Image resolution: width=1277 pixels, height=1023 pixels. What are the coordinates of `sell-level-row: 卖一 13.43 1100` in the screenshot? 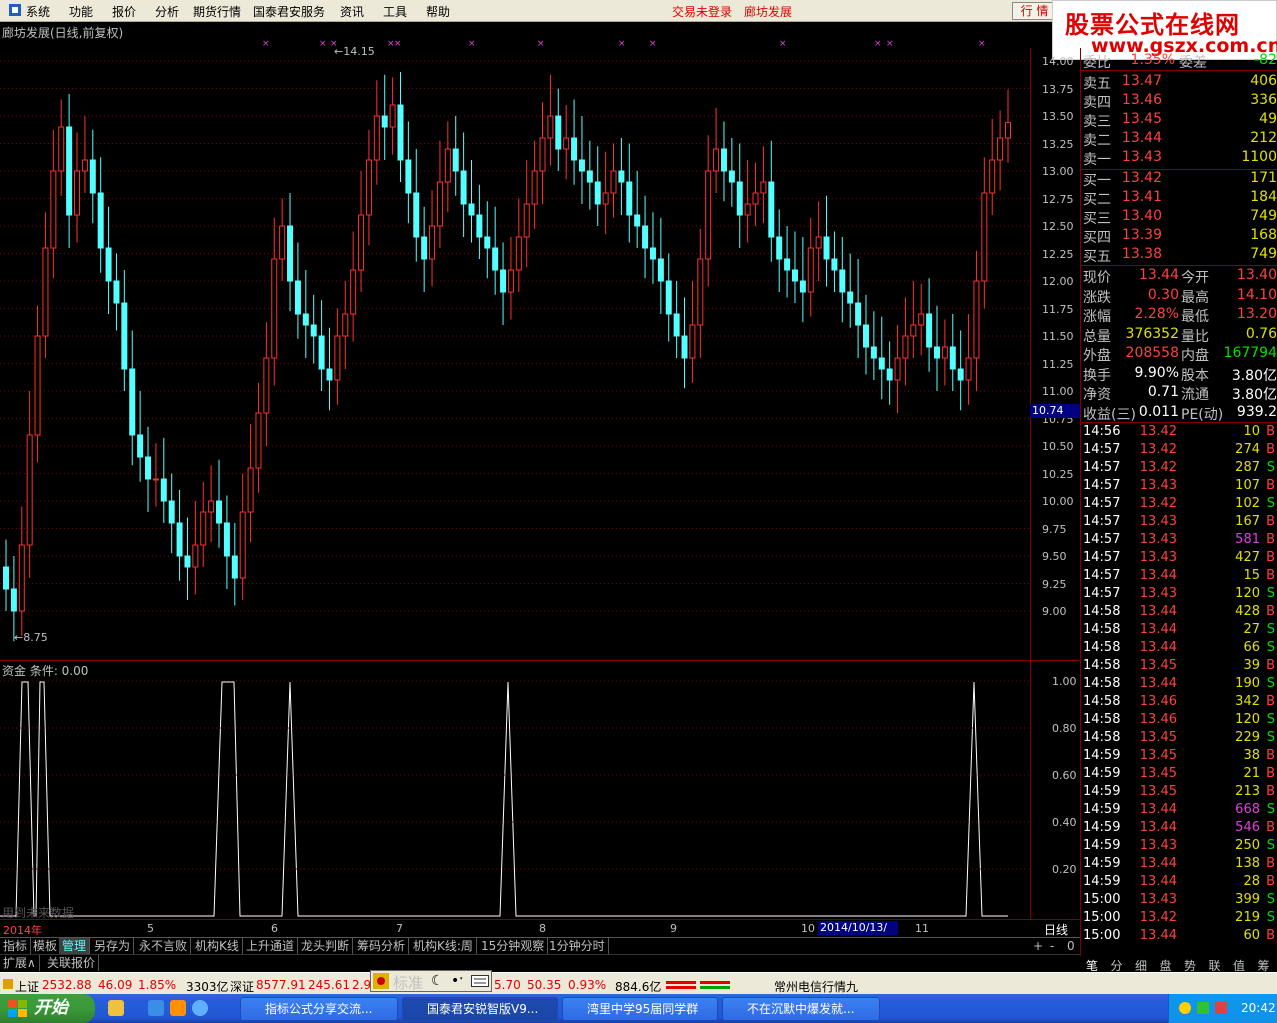 It's located at (1180, 158).